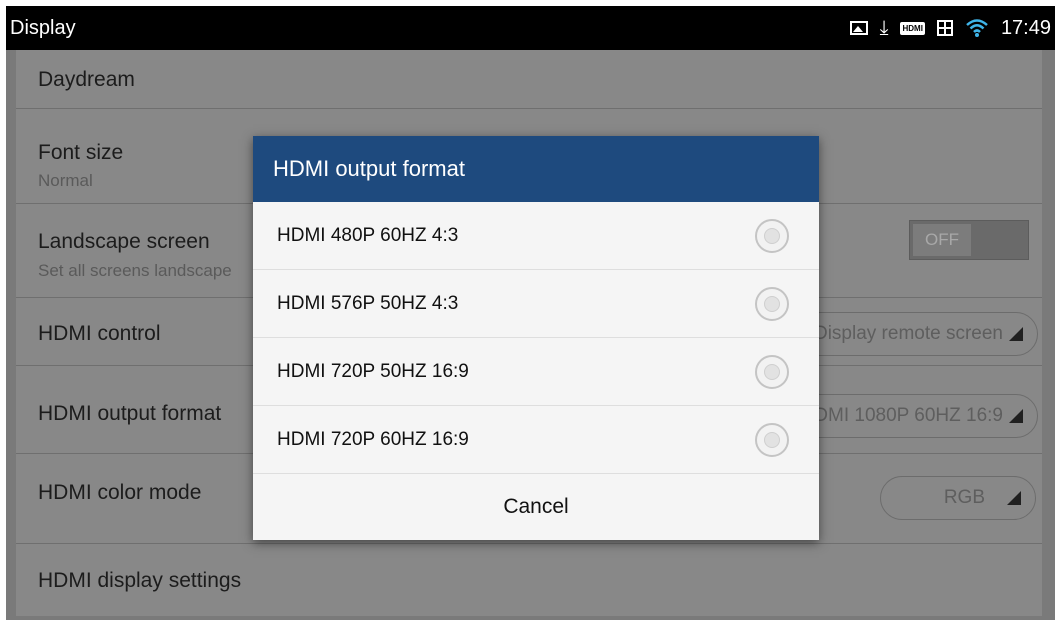 The image size is (1055, 620). I want to click on setting-label: HDMI color mode, so click(120, 492).